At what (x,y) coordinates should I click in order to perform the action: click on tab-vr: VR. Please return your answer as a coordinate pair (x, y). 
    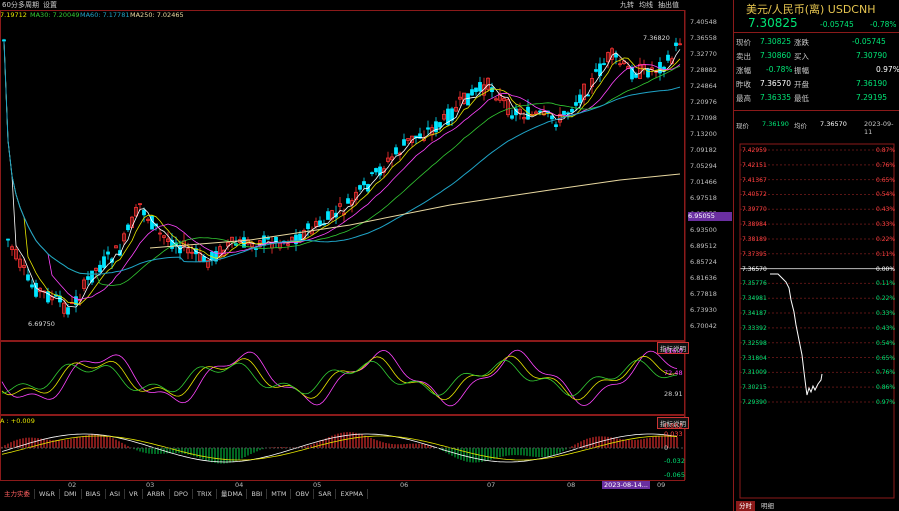
    Looking at the image, I should click on (134, 494).